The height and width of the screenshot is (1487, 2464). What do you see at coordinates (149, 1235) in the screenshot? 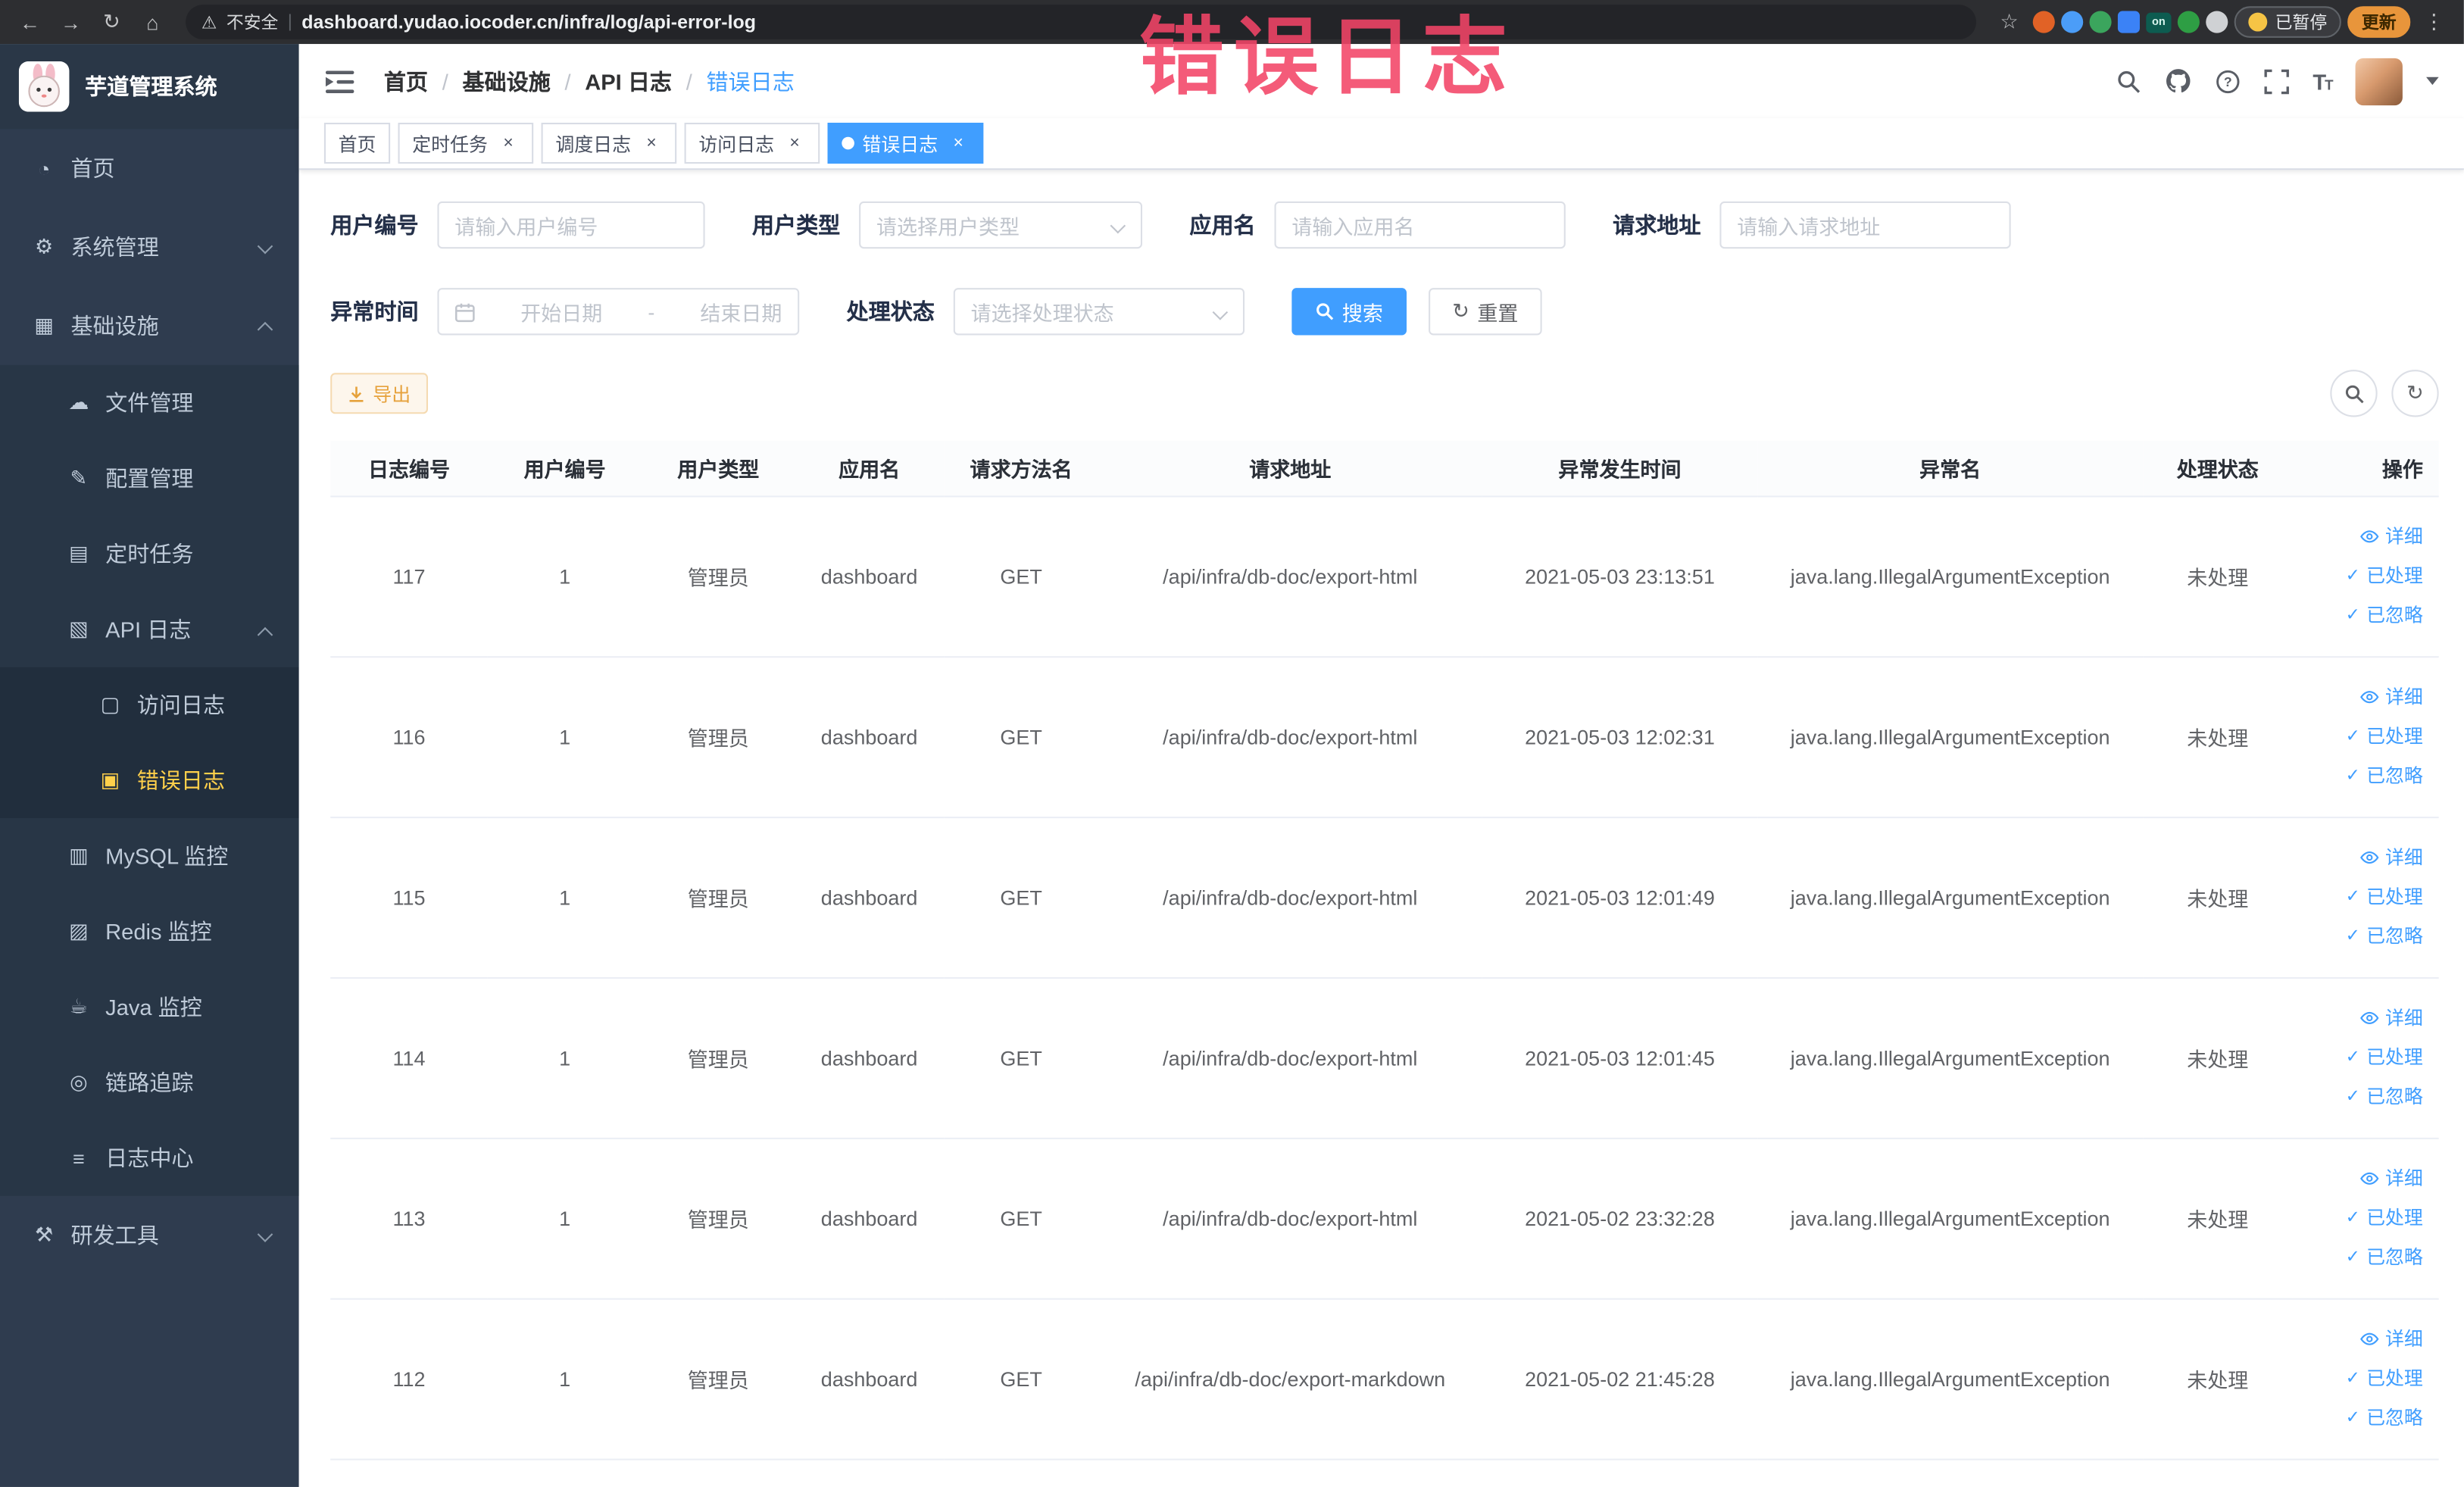
I see `sidebar-item-devtools: ⚒ 研发工具` at bounding box center [149, 1235].